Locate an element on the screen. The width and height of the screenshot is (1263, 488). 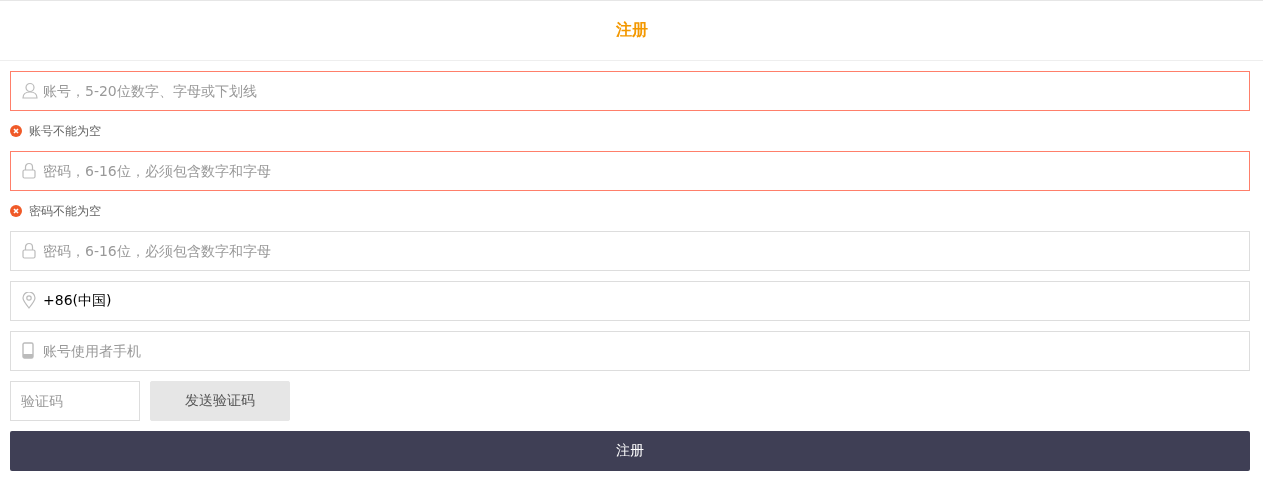
verification-code-field: 验证码 is located at coordinates (75, 401).